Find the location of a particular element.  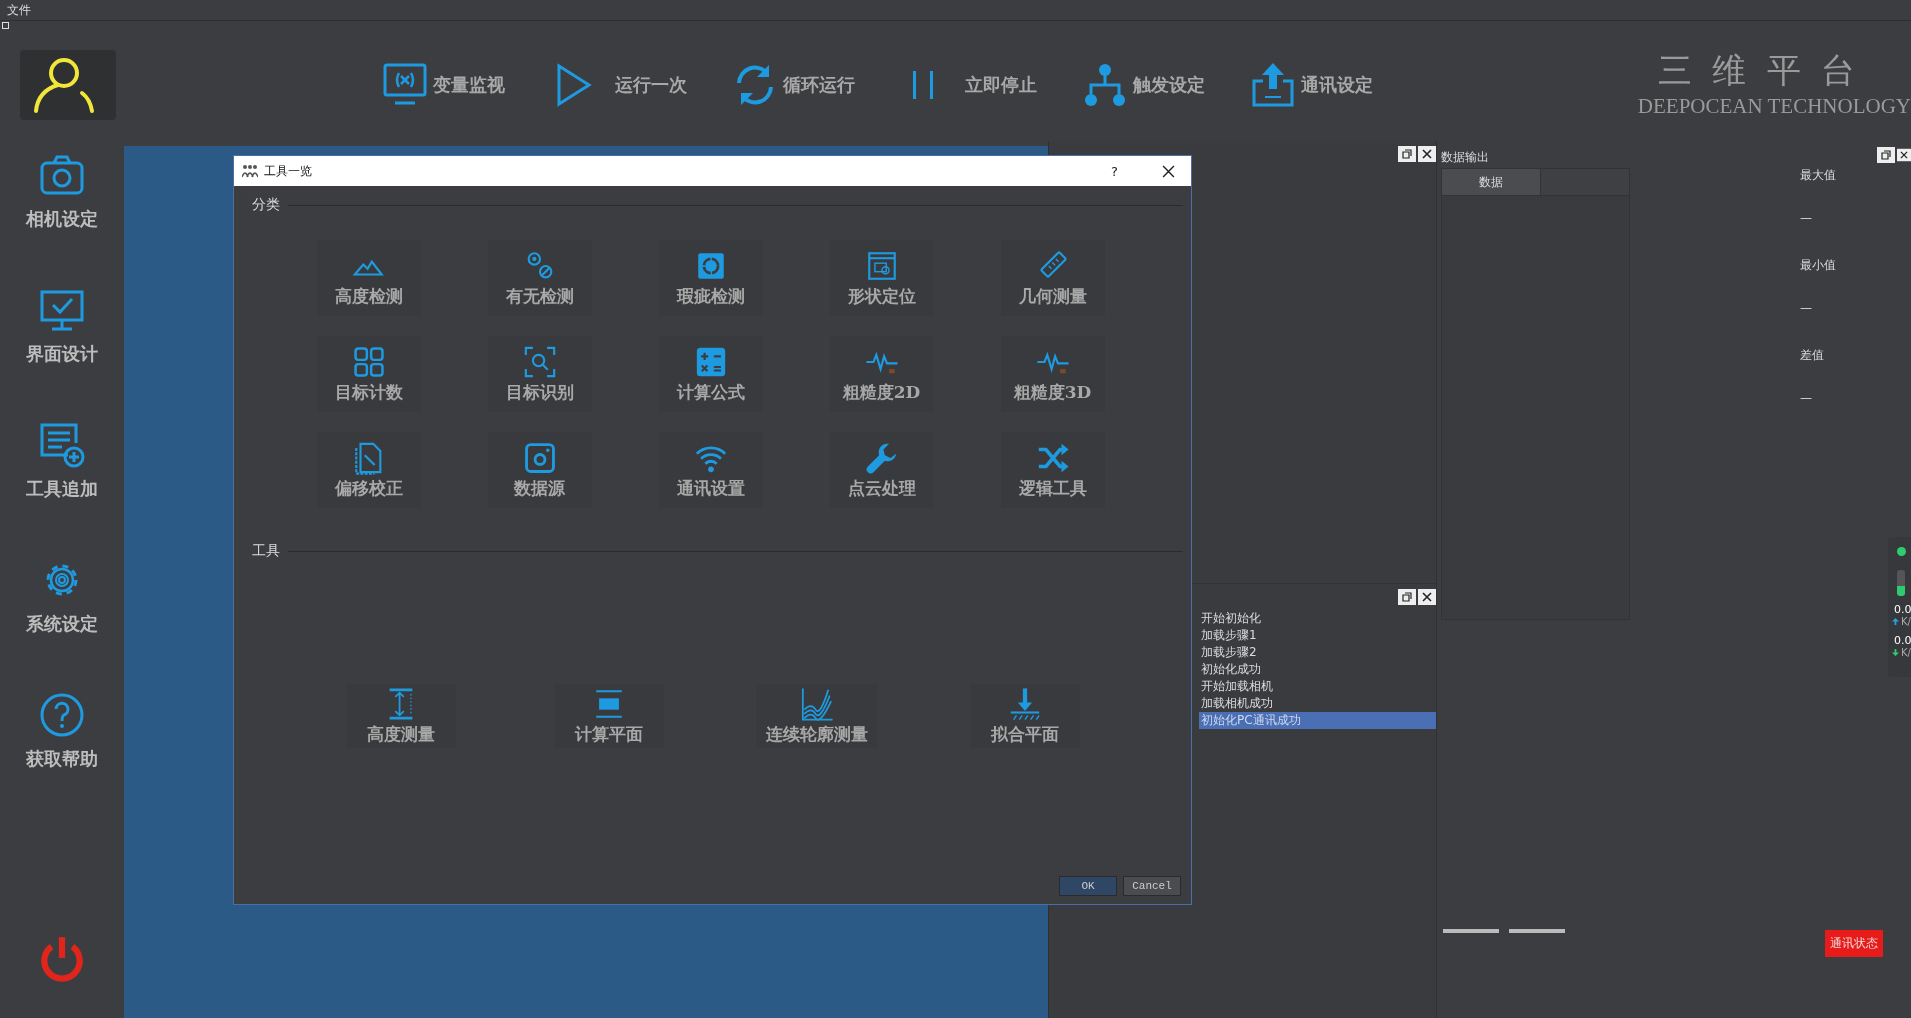

dialog-title: 工具一览 is located at coordinates (288, 171).